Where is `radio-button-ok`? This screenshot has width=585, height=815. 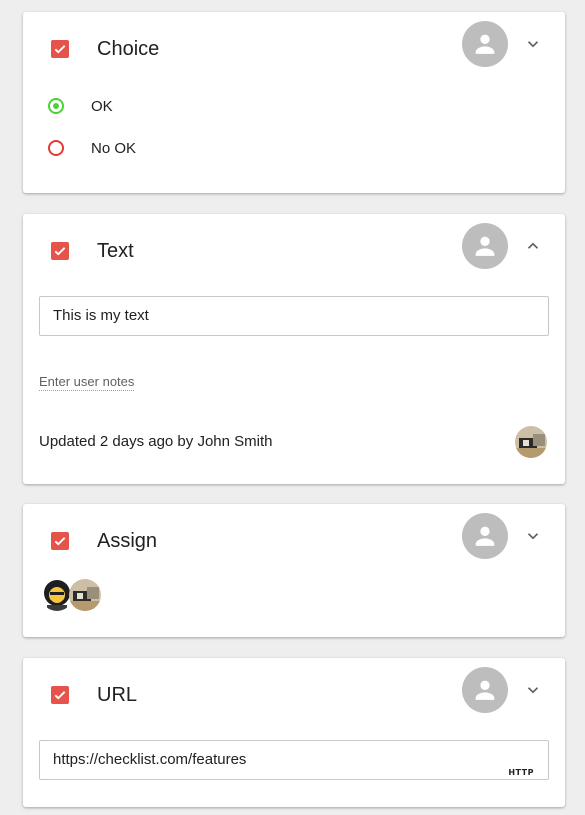
radio-button-ok is located at coordinates (56, 106).